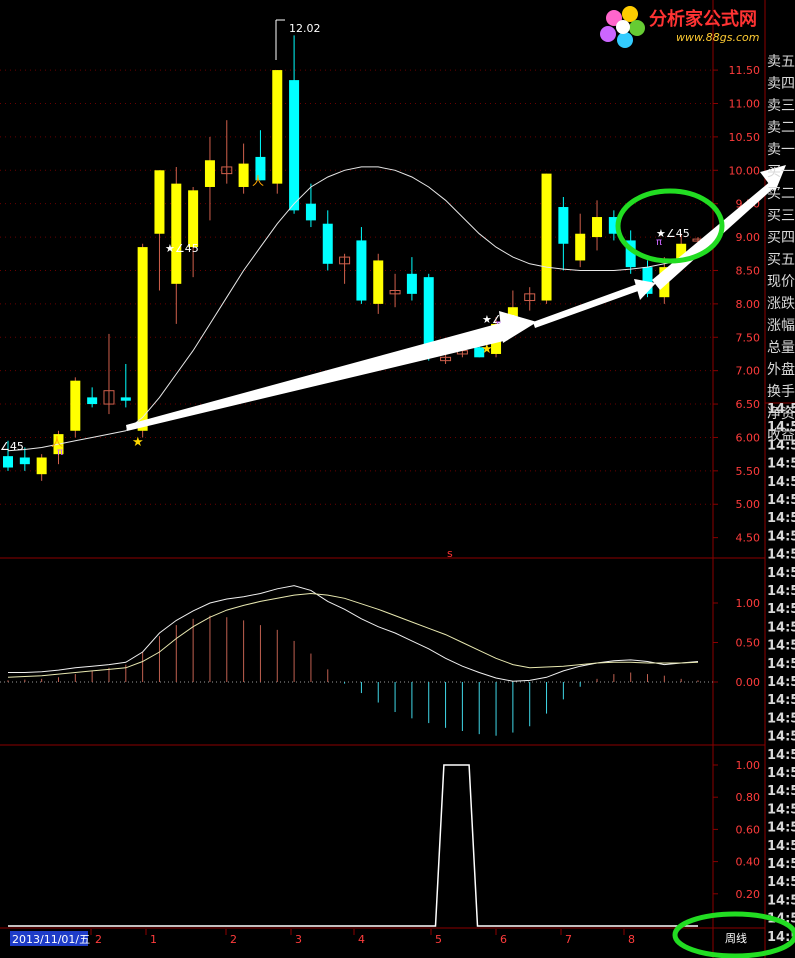 The height and width of the screenshot is (958, 795). Describe the element at coordinates (748, 862) in the screenshot. I see `signal-axis-label: 0.40` at that location.